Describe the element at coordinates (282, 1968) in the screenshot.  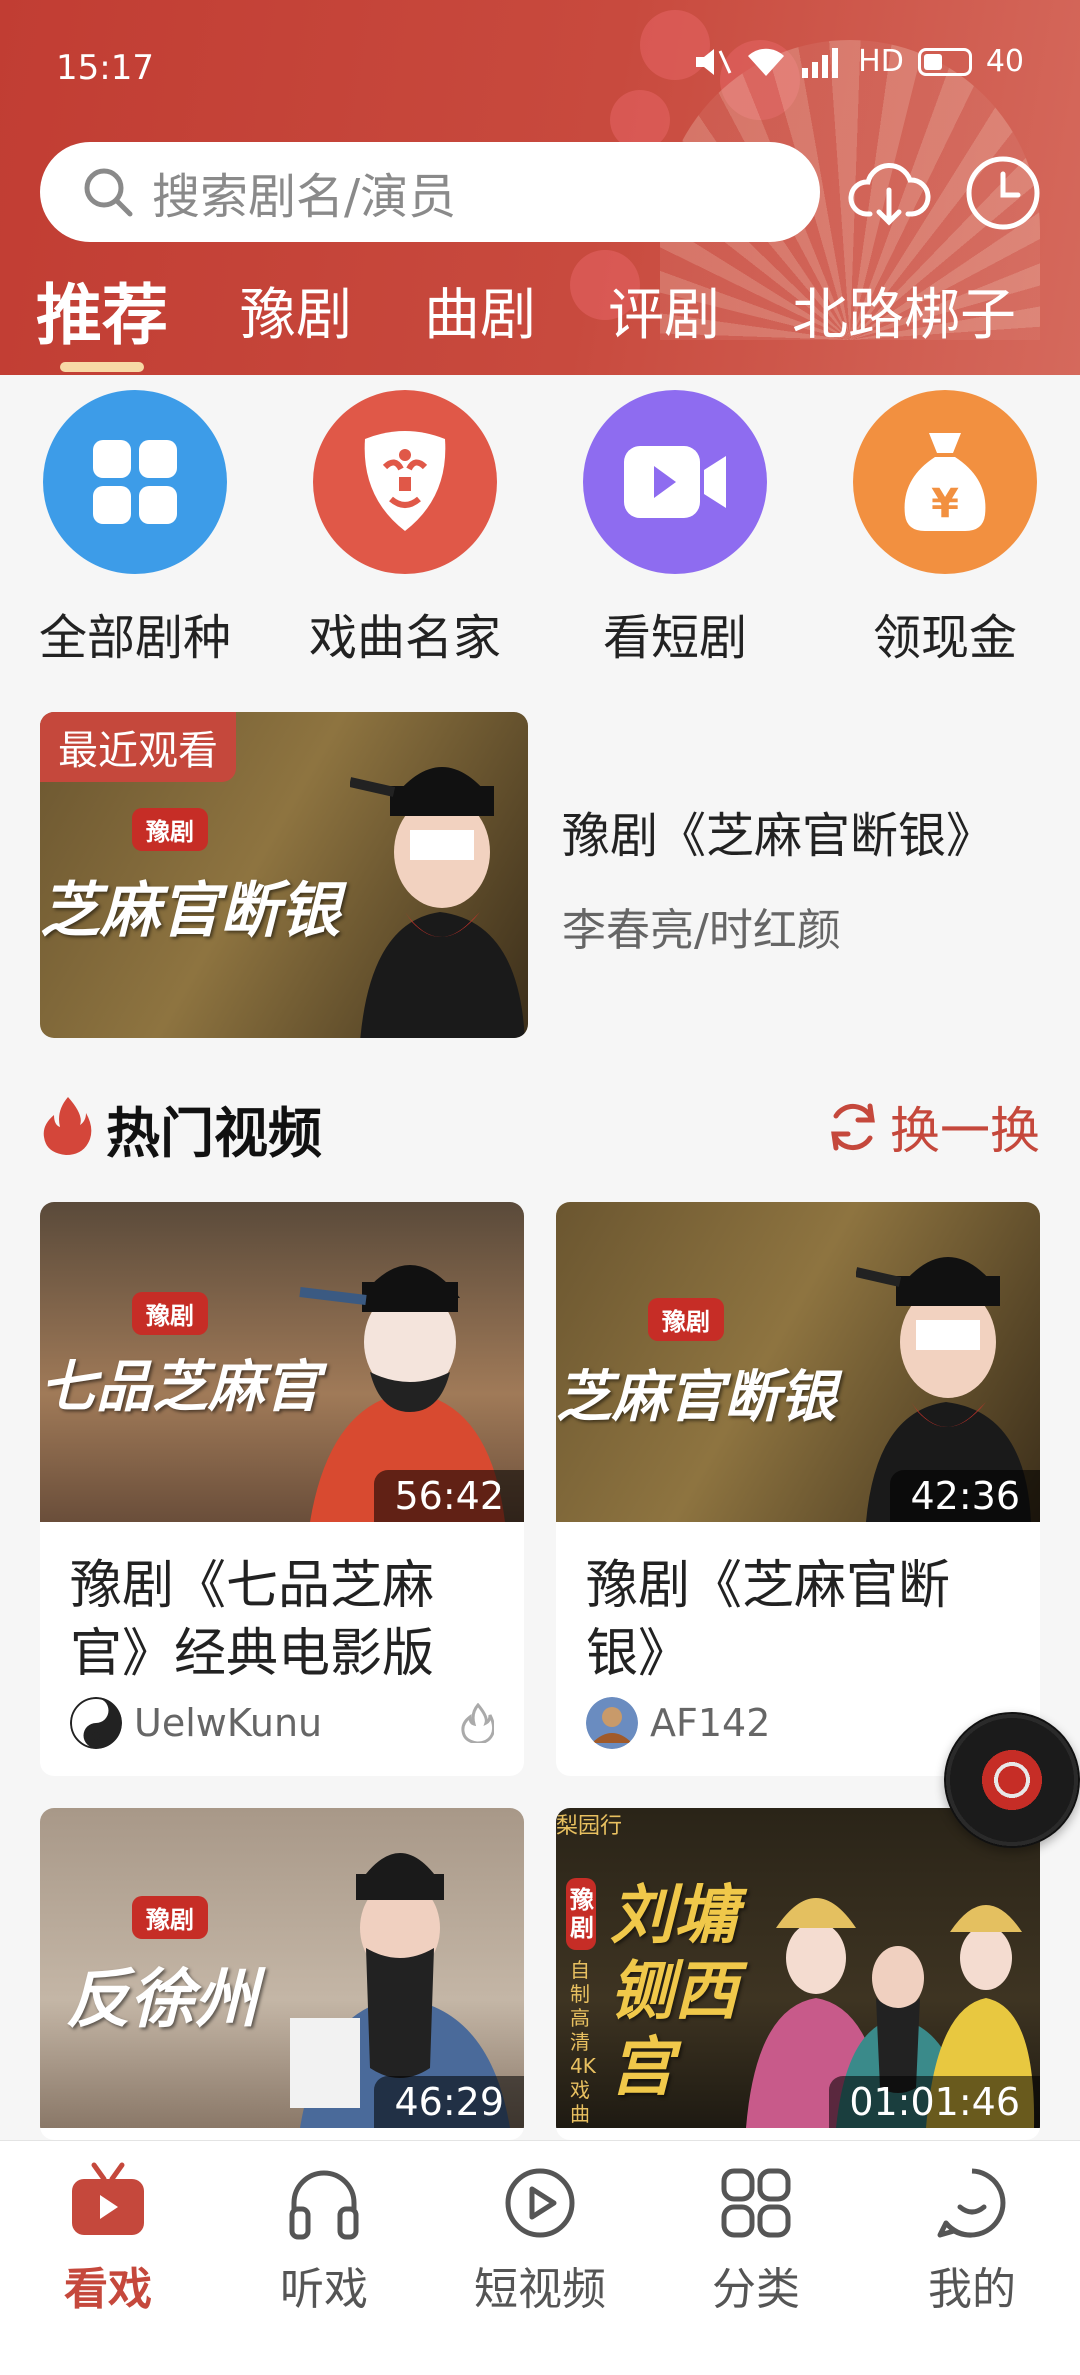
I see `video-thumbnail: 豫剧 反徐州 46:29` at that location.